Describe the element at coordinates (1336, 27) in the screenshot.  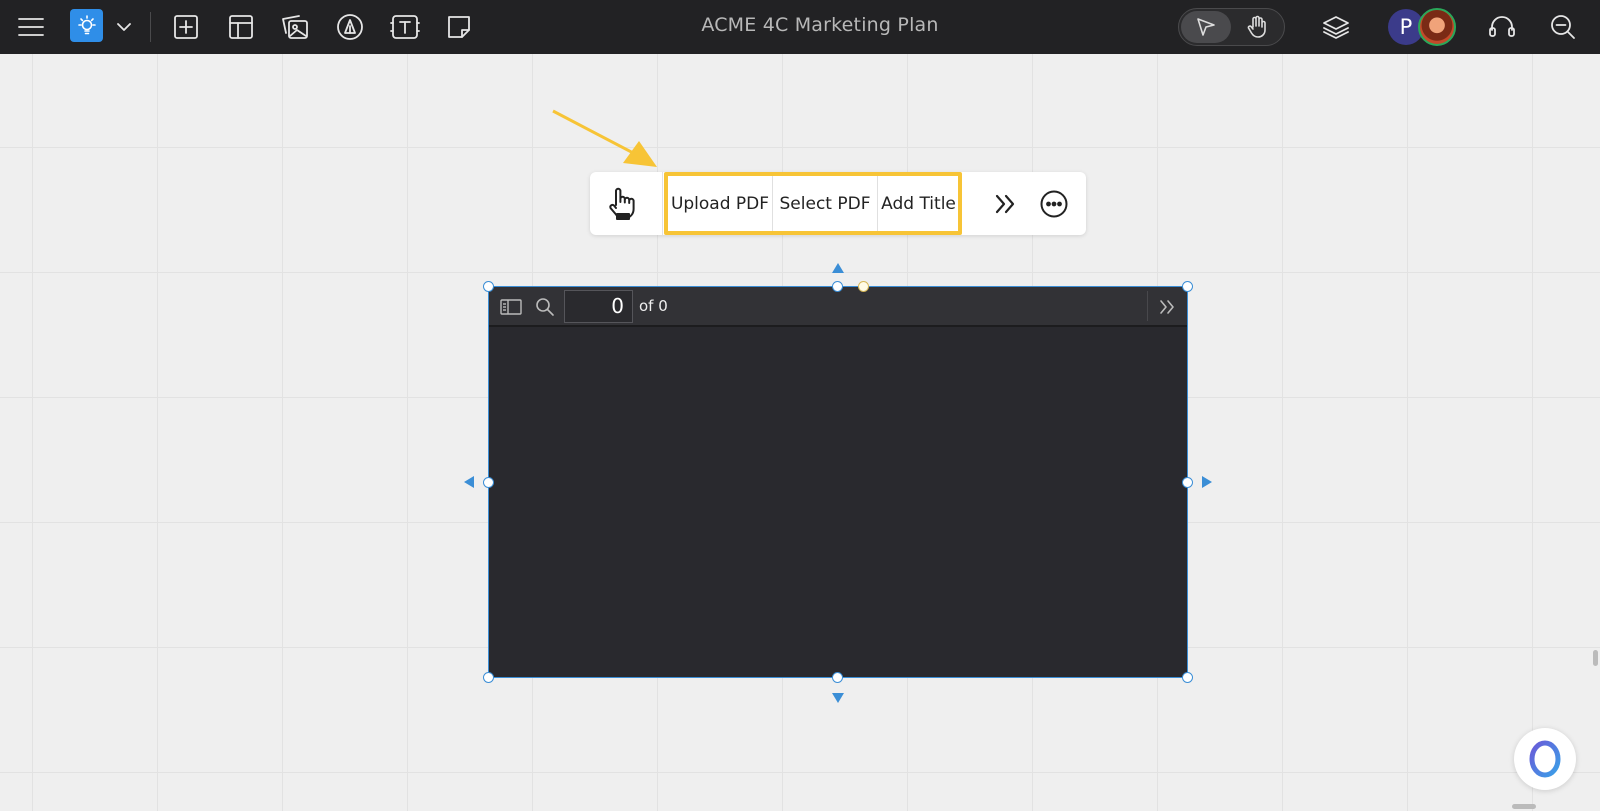
I see `layers-icon` at that location.